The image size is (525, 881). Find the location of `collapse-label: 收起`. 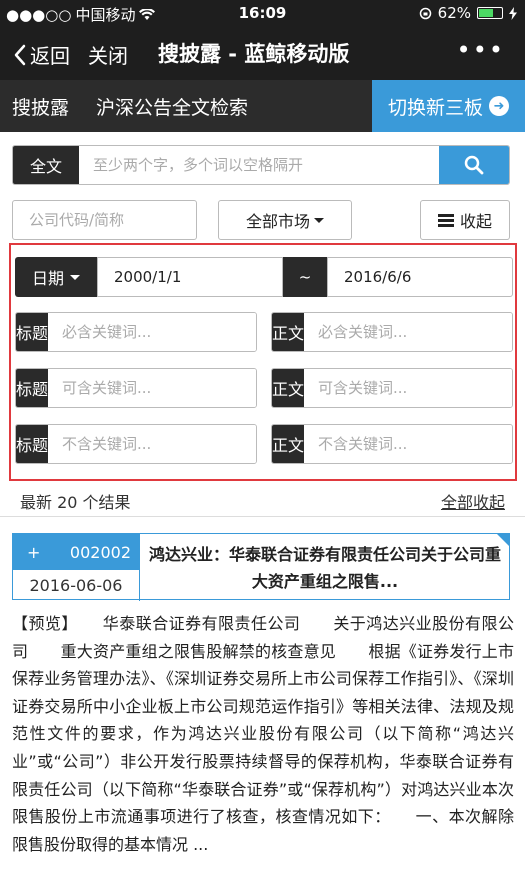

collapse-label: 收起 is located at coordinates (475, 221).